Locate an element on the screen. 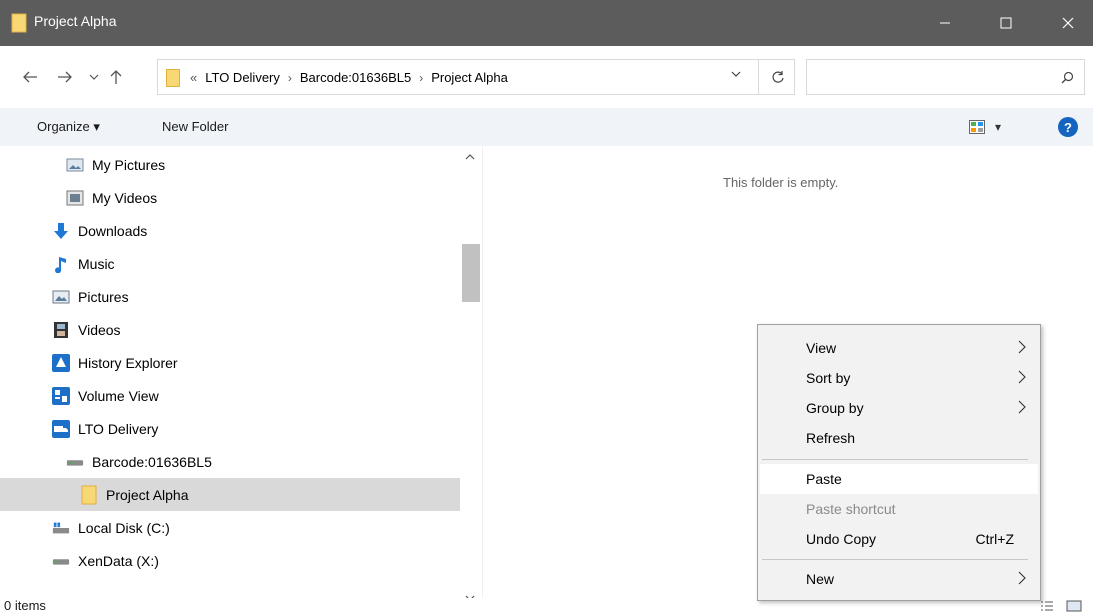 This screenshot has width=1093, height=616. close-icon is located at coordinates (1068, 23).